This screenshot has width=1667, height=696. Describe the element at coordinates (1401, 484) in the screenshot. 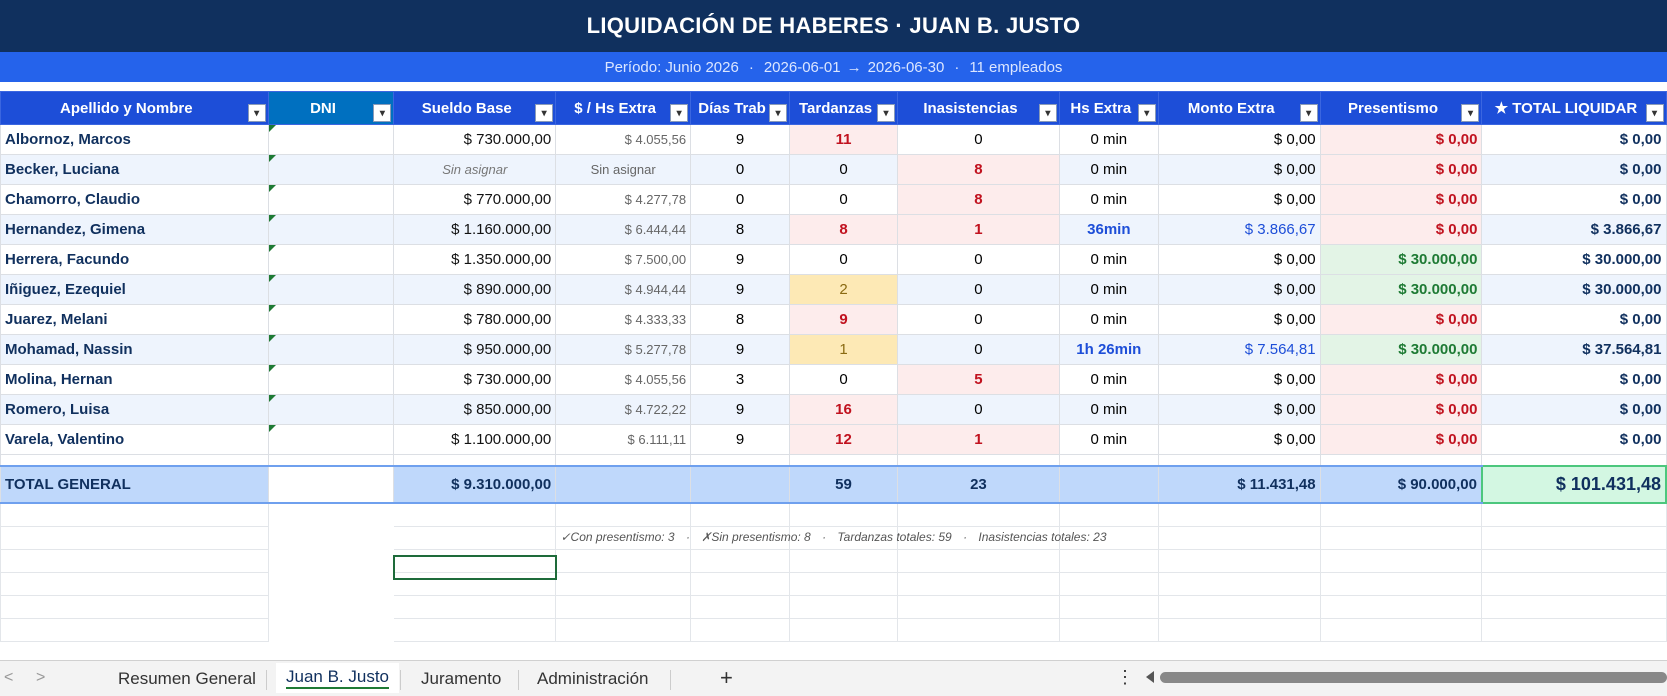

I see `total-presentismo: $ 90.000,00` at that location.